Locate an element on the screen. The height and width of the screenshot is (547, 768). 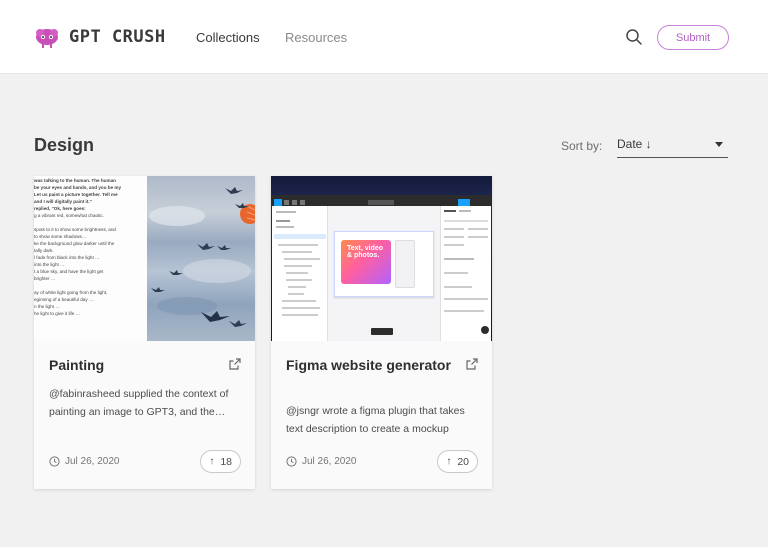
figma-window: Text, video & photos. is located at coordinates (381, 268).